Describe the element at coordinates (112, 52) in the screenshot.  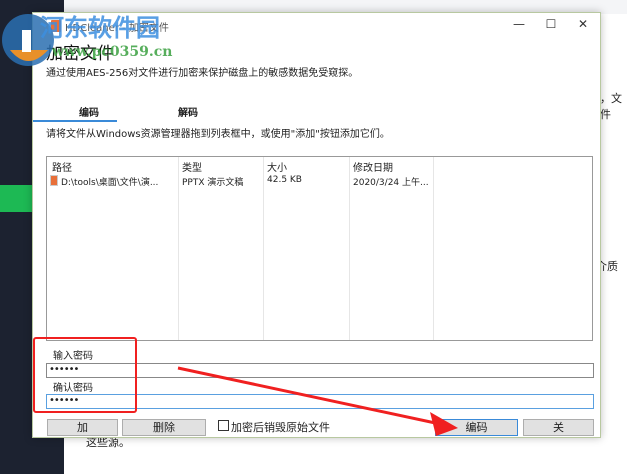
I see `watermark-url: www.pc0359.cn` at that location.